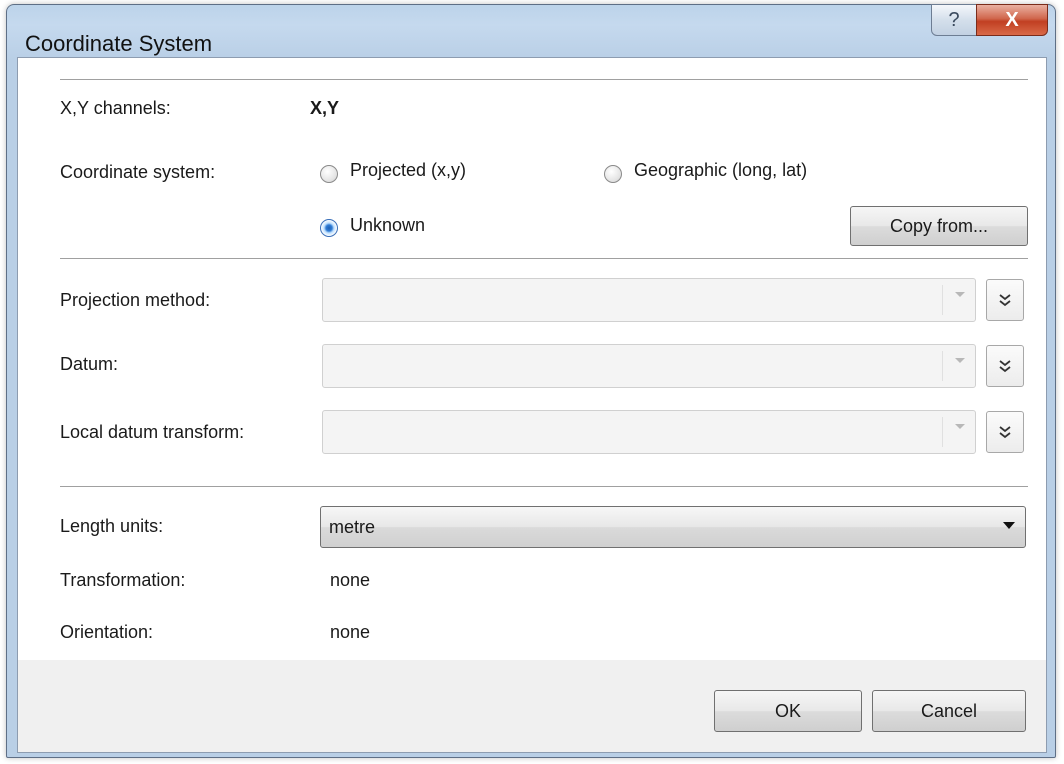 The image size is (1064, 764). I want to click on local-datum-transform-label: Local datum transform:, so click(152, 432).